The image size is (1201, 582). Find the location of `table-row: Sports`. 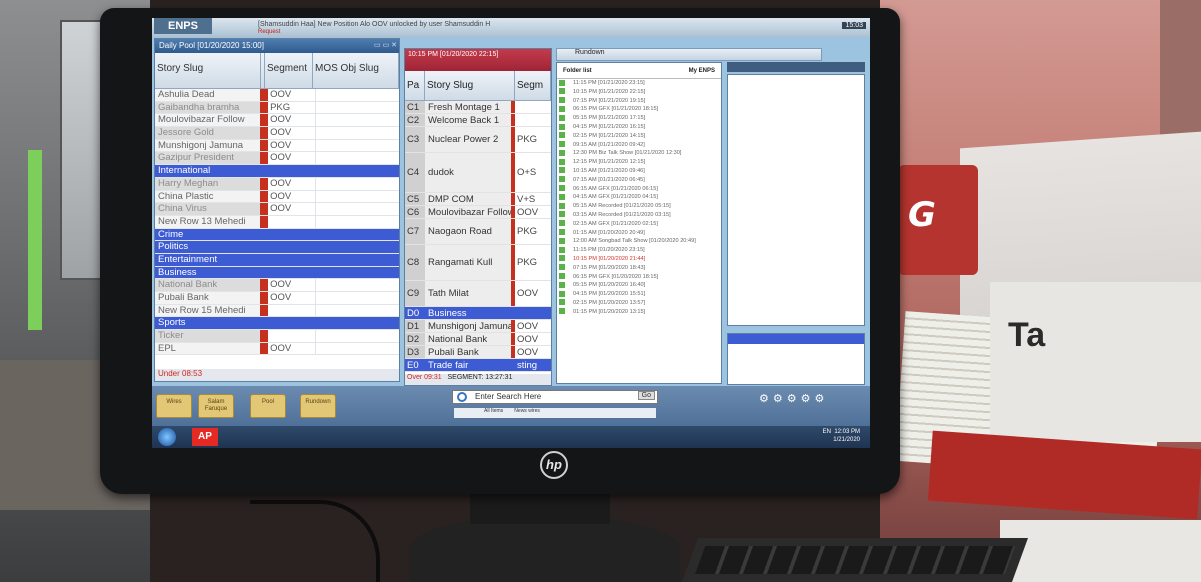

table-row: Sports is located at coordinates (277, 324).